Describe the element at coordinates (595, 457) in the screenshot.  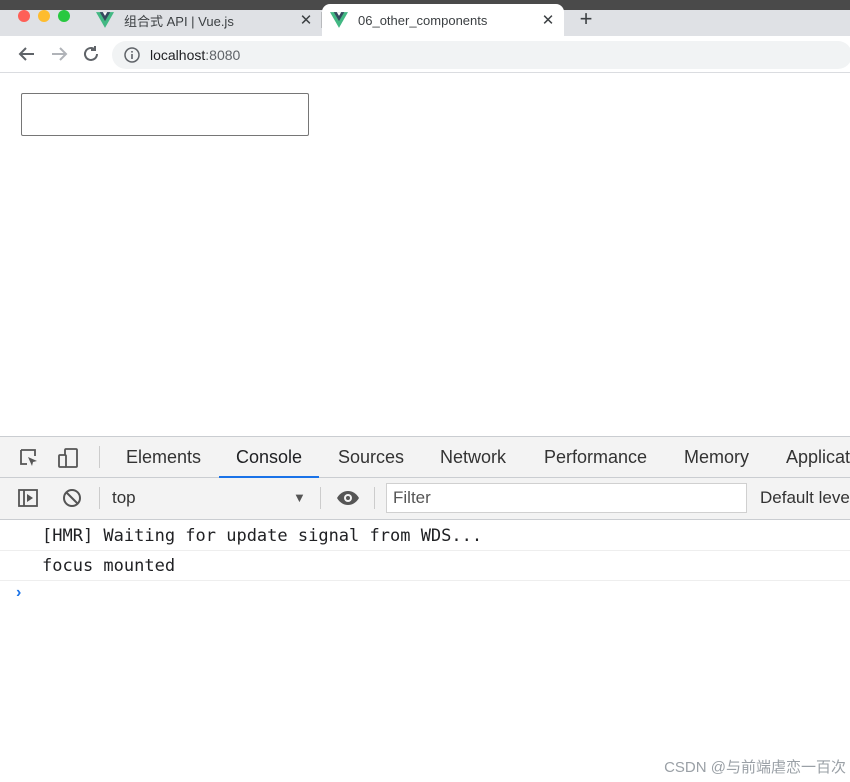
I see `tab-performance: Performance` at that location.